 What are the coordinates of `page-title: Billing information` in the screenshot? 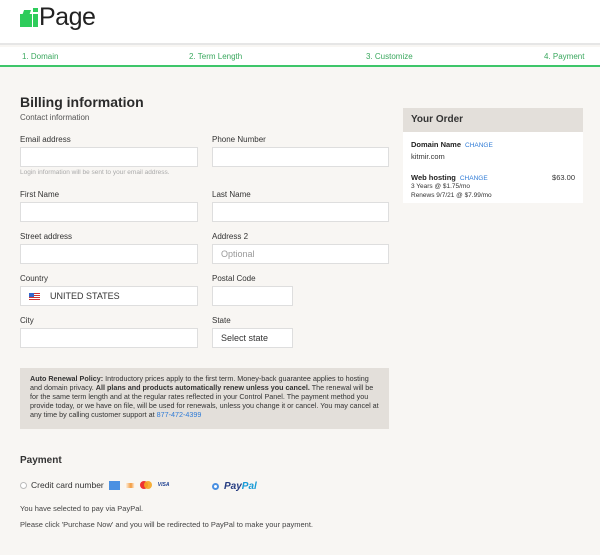 It's located at (82, 102).